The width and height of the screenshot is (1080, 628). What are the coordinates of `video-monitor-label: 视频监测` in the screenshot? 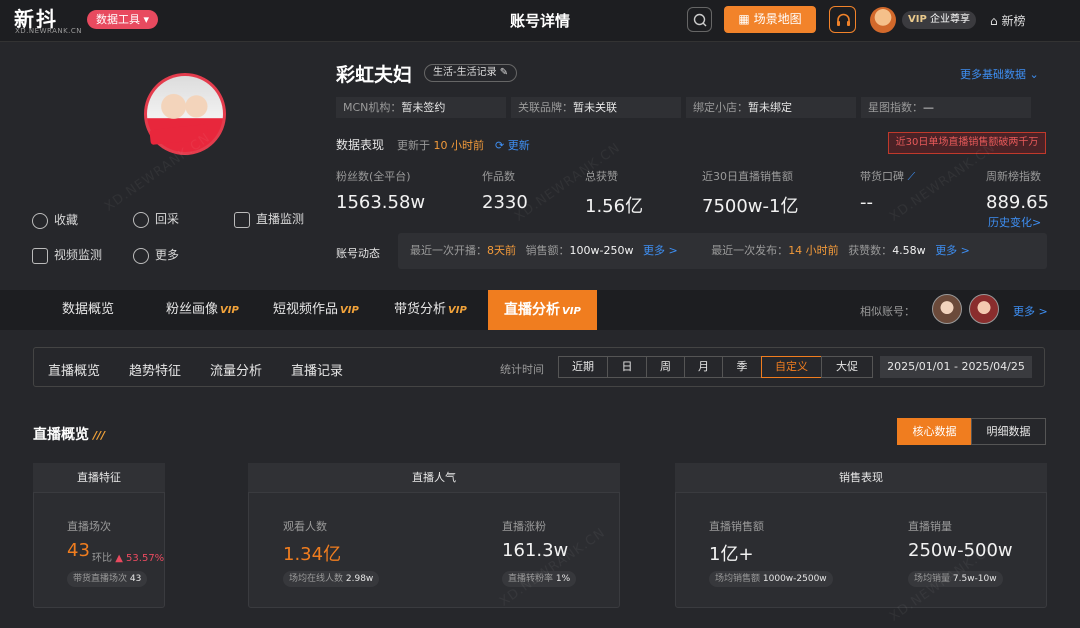 It's located at (78, 255).